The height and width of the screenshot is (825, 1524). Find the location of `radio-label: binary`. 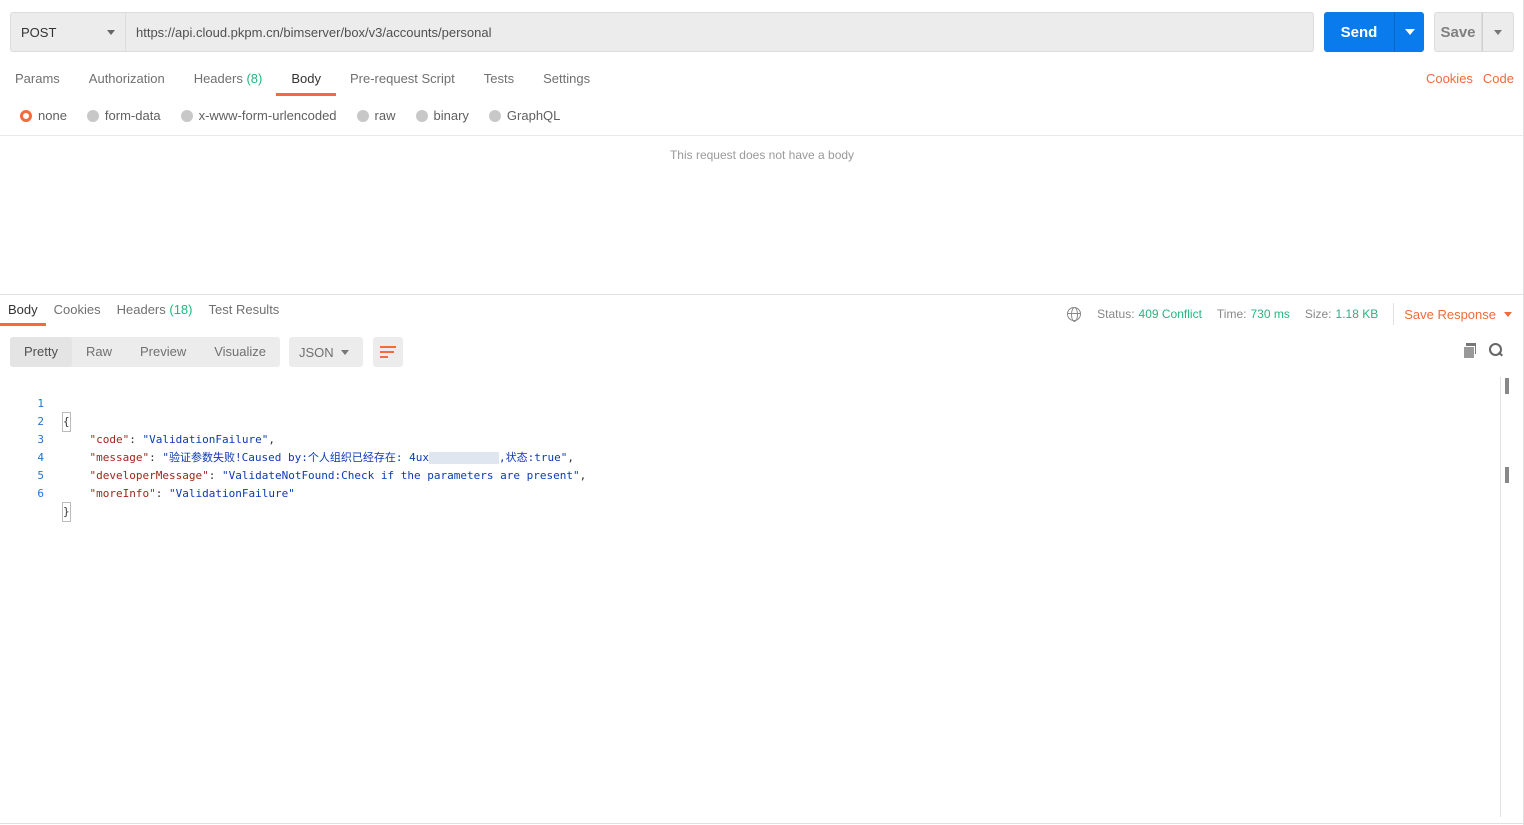

radio-label: binary is located at coordinates (451, 115).